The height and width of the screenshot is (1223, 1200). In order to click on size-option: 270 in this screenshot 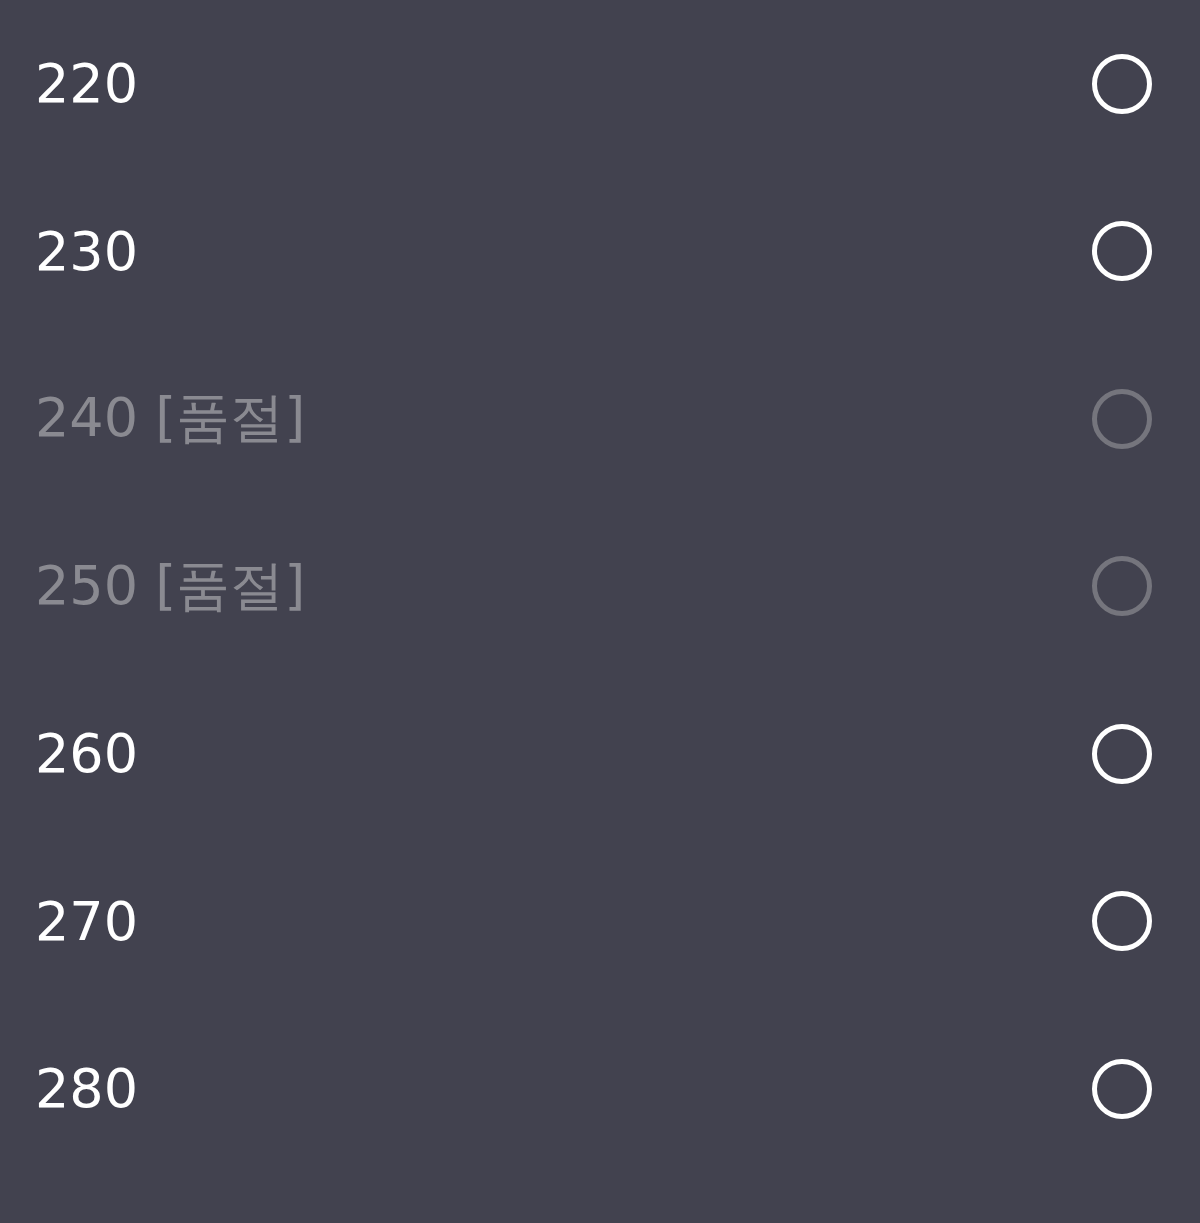, I will do `click(600, 921)`.